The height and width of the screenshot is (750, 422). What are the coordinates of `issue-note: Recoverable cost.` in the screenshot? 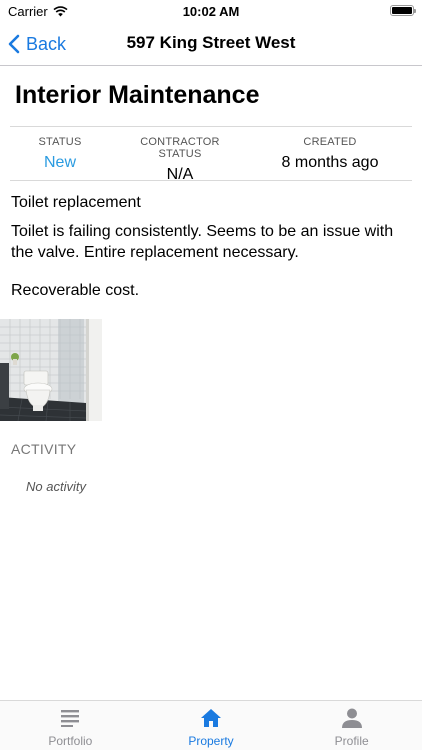 It's located at (75, 290).